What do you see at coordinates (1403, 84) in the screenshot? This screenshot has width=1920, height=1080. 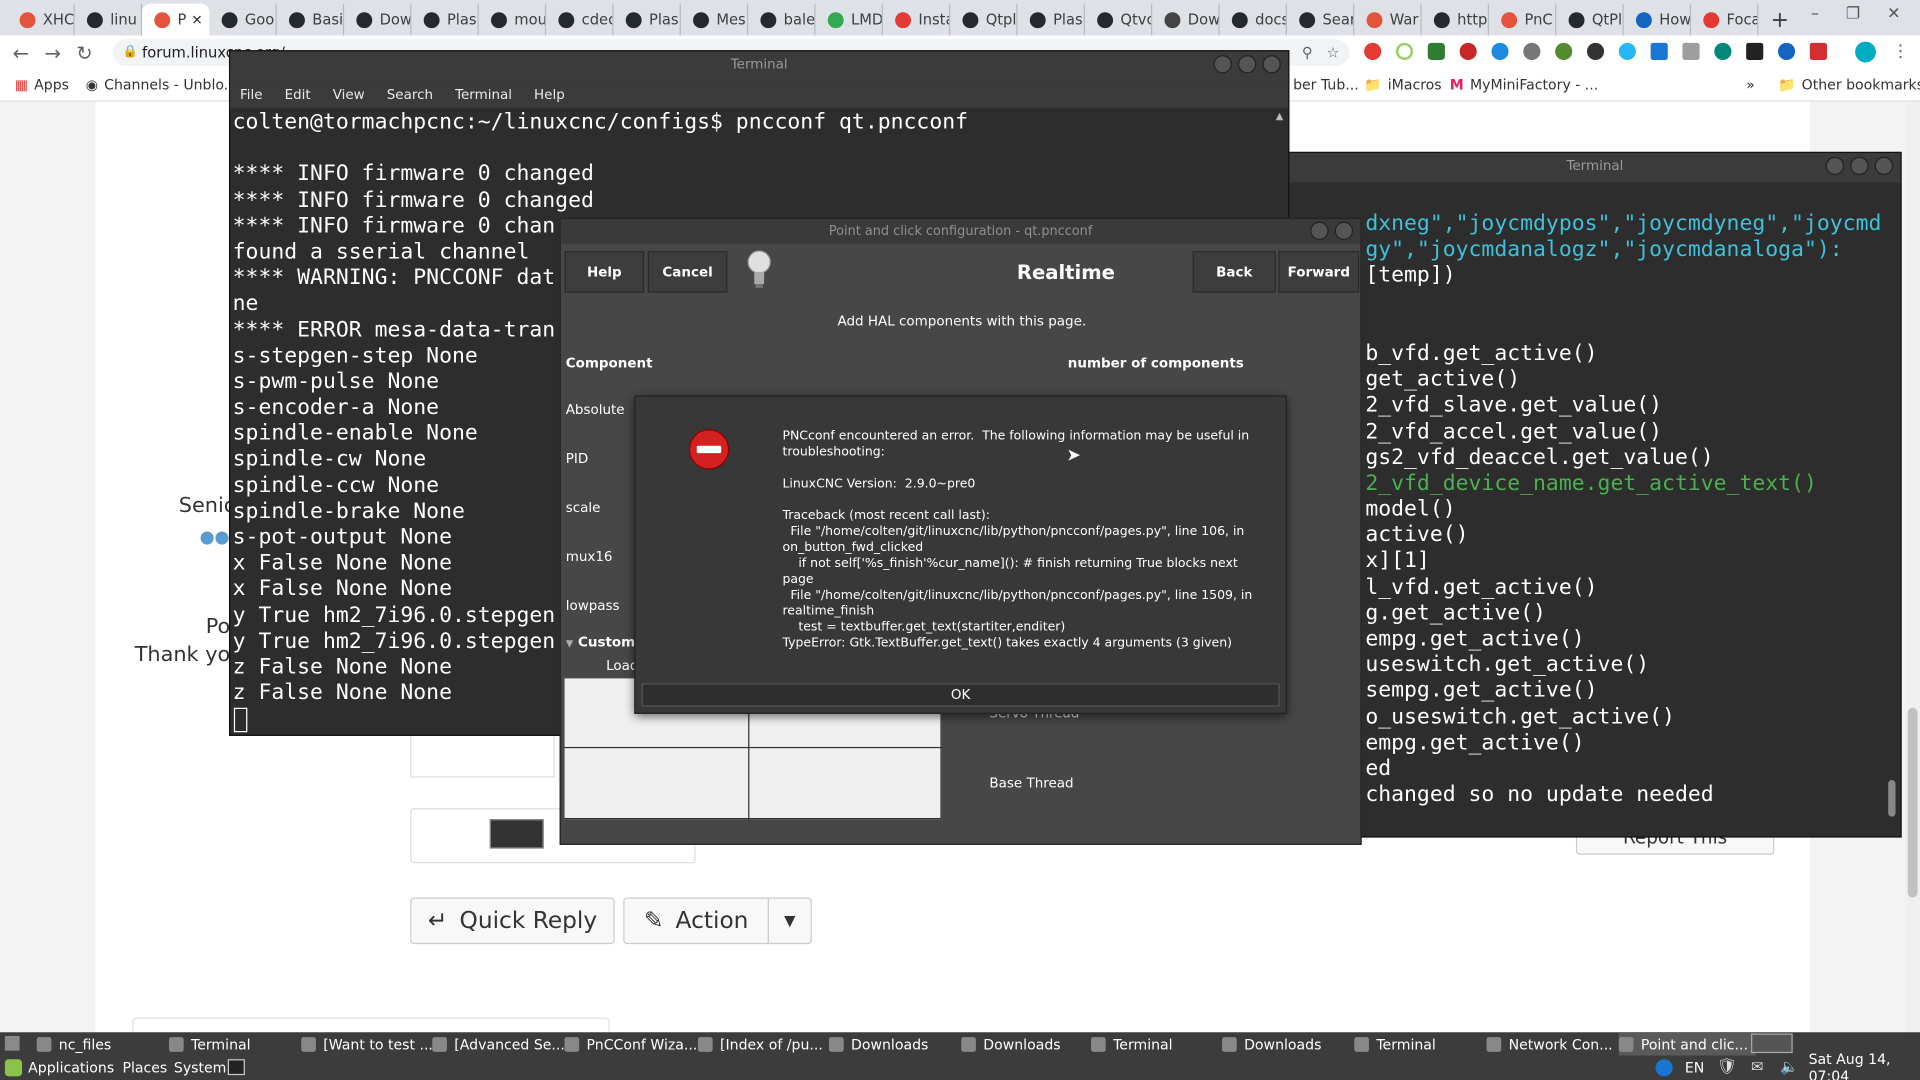 I see `bookmark-imacros: 📁 iMacros` at bounding box center [1403, 84].